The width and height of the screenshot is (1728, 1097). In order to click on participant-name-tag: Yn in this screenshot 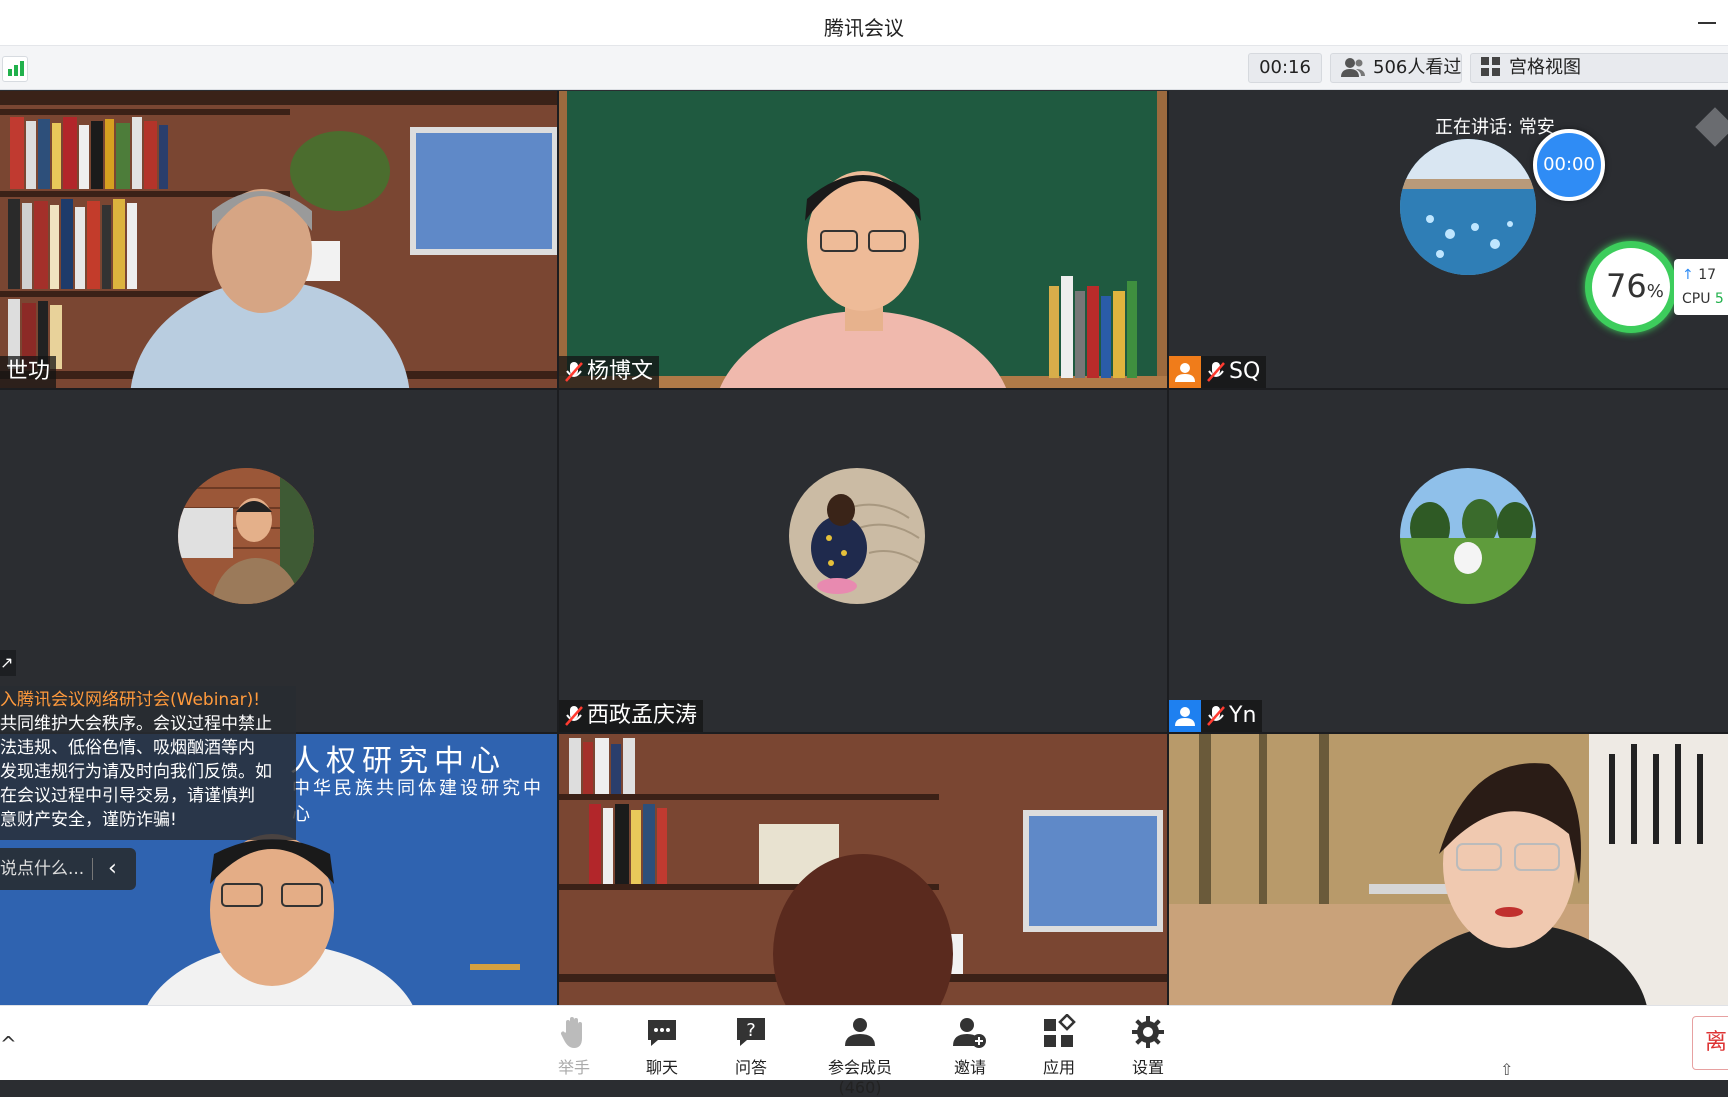, I will do `click(1216, 716)`.